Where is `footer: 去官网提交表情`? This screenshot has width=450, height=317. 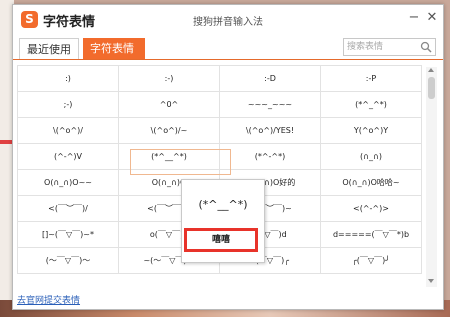 footer: 去官网提交表情 is located at coordinates (228, 299).